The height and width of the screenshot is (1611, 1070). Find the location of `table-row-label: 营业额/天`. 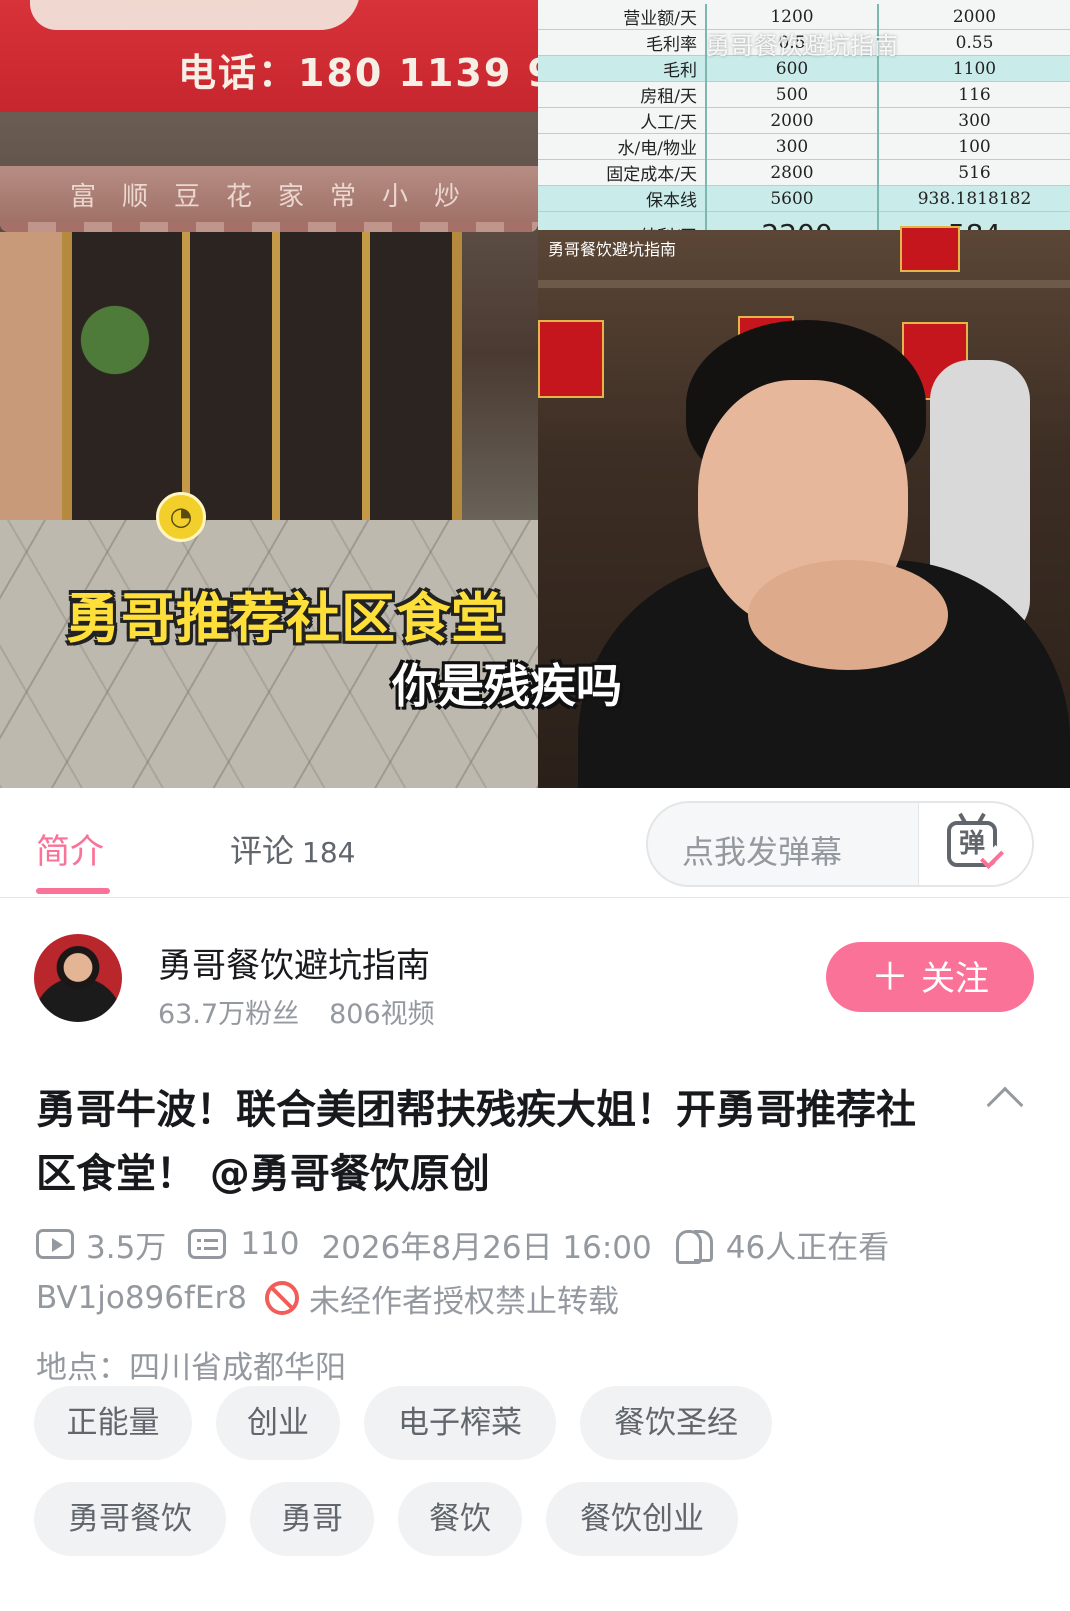

table-row-label: 营业额/天 is located at coordinates (622, 17).